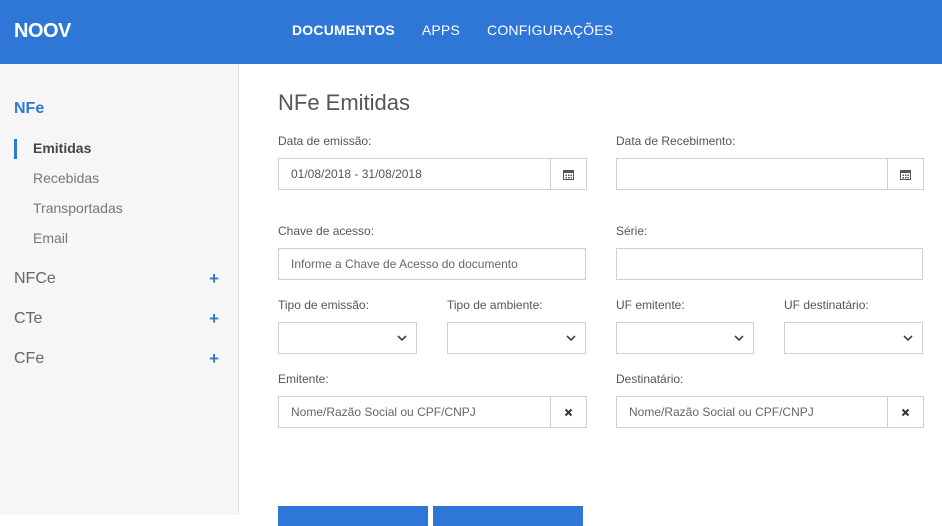  What do you see at coordinates (853, 338) in the screenshot?
I see `uf-destinatario-select` at bounding box center [853, 338].